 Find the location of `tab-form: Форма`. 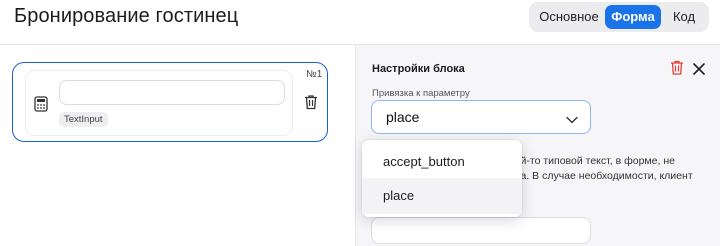

tab-form: Форма is located at coordinates (633, 17).